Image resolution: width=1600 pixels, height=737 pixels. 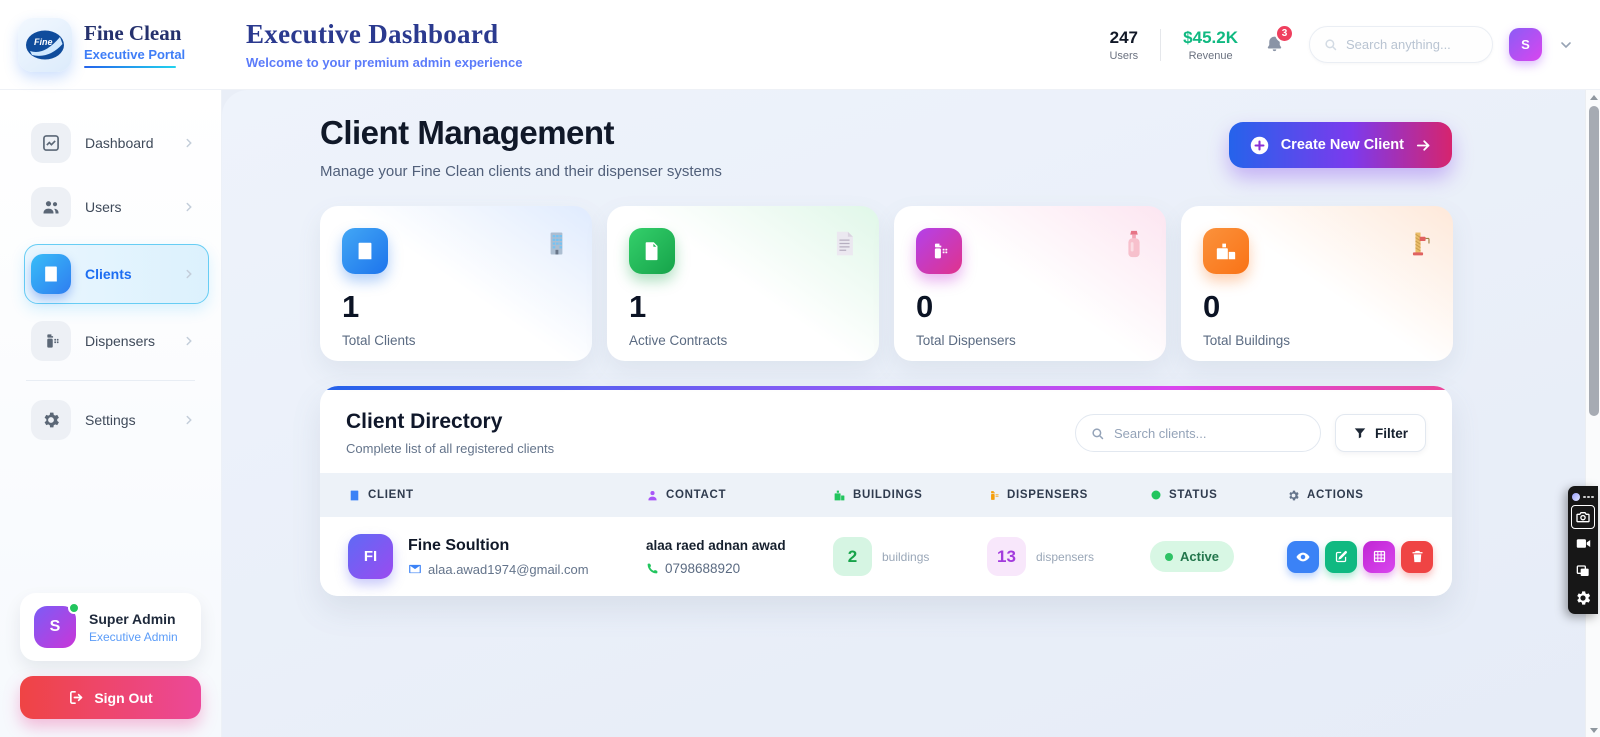 I want to click on notifications-button: 3, so click(x=1279, y=39).